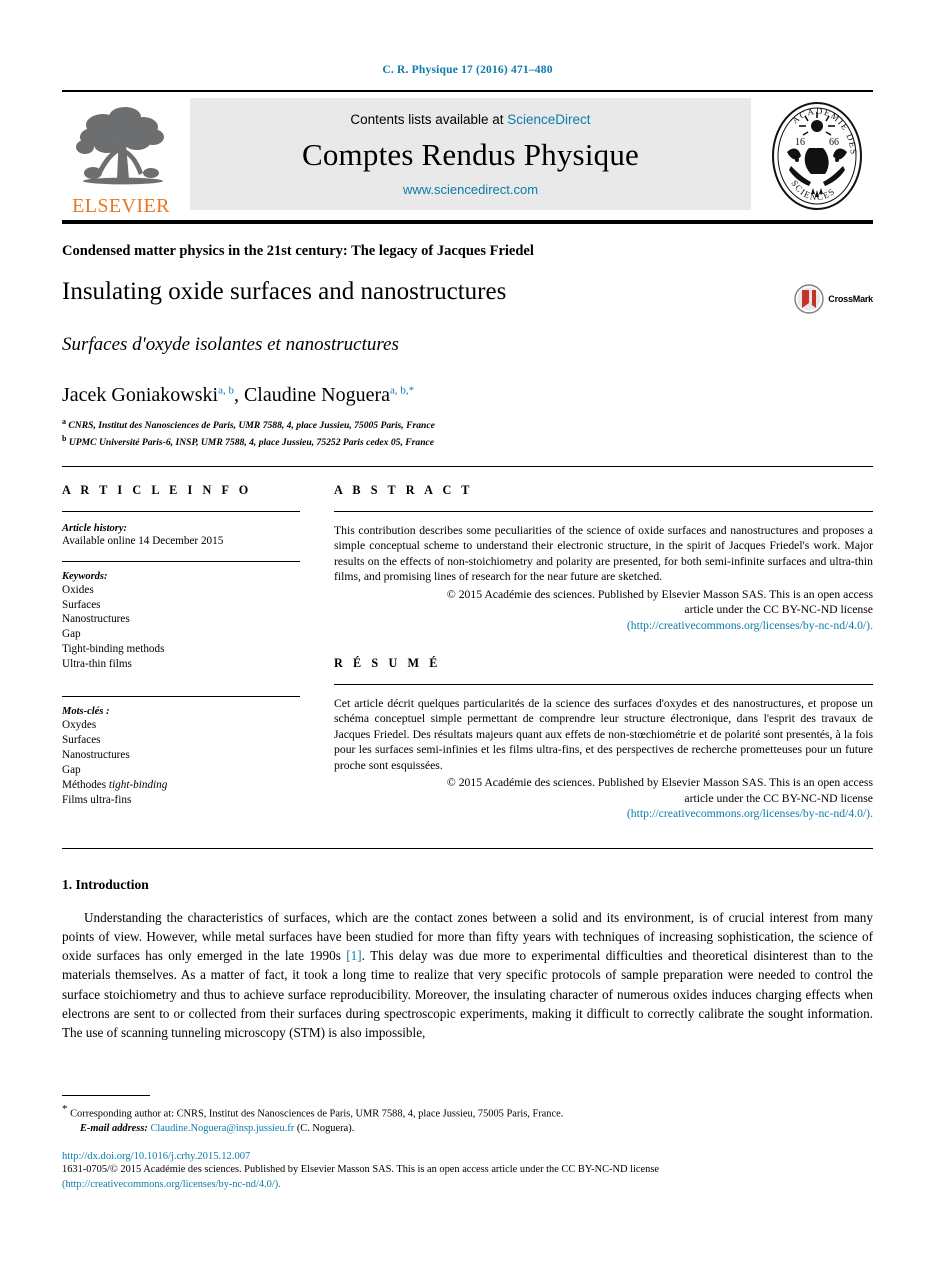 This screenshot has width=935, height=1266. I want to click on keyword-item: Nanostructures, so click(96, 619).